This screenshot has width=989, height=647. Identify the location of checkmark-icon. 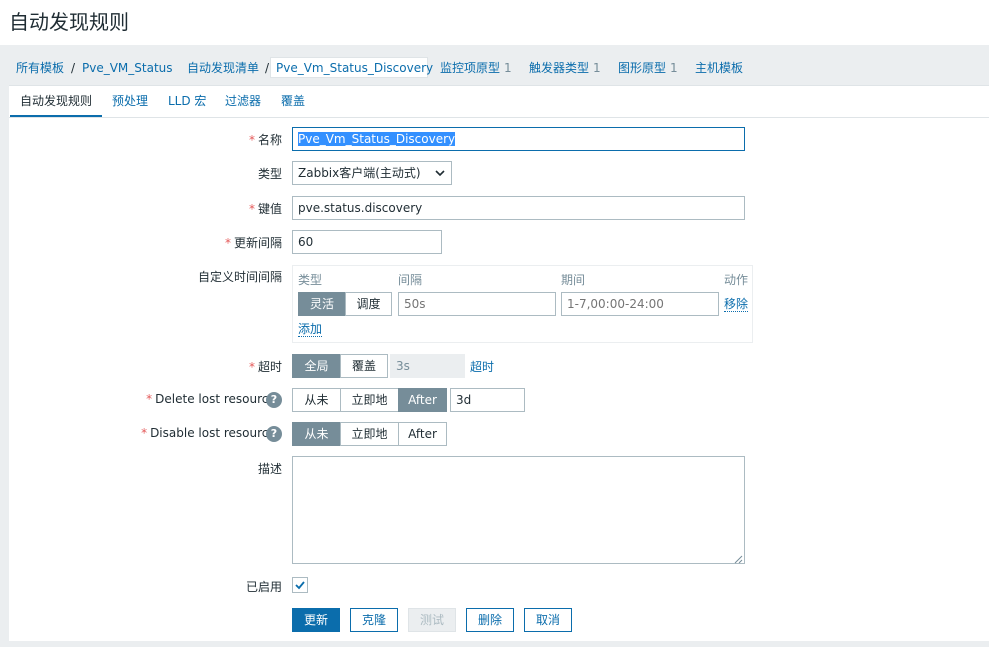
(300, 586).